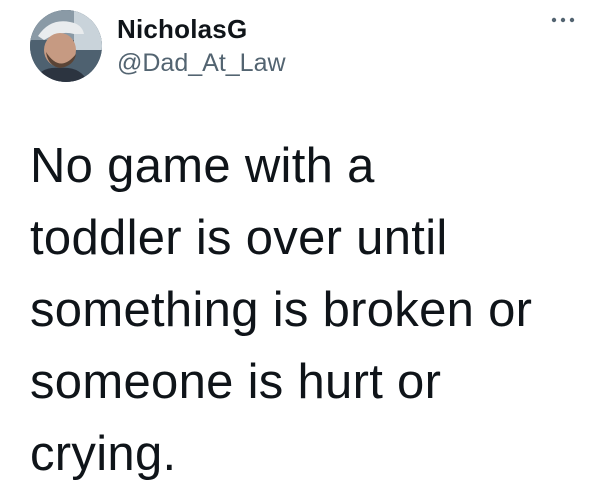 This screenshot has width=600, height=490. I want to click on avatar, so click(66, 46).